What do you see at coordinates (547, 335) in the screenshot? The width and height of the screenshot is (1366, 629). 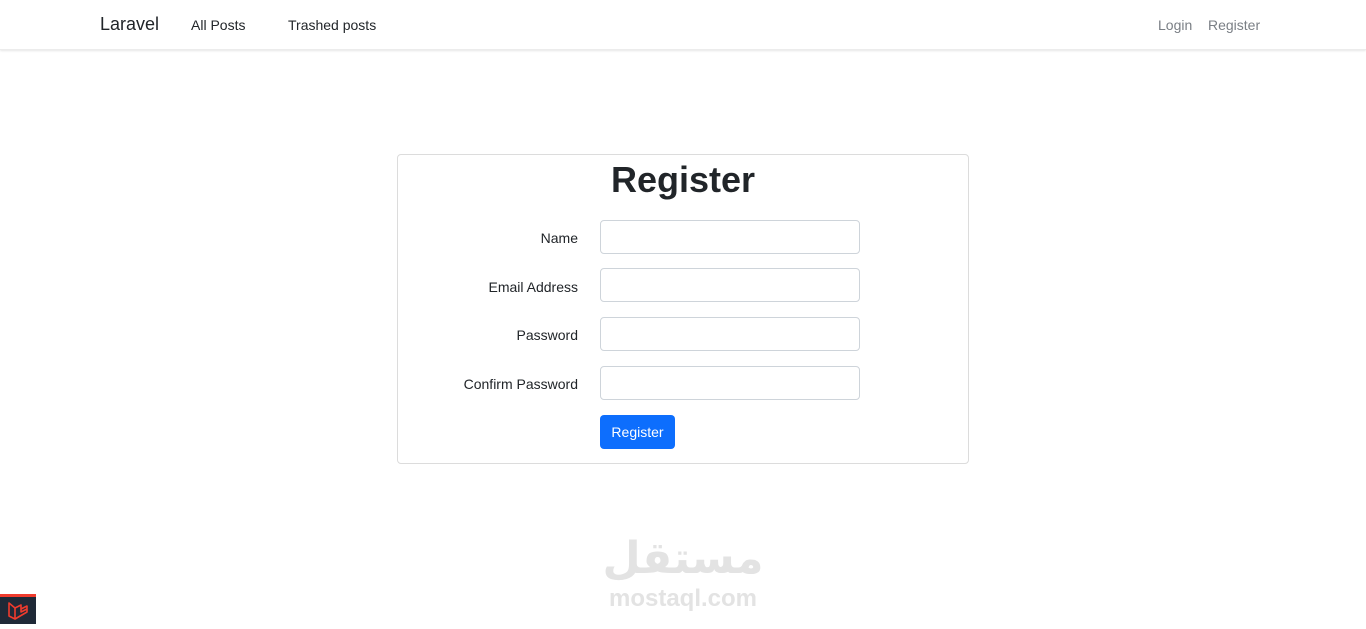 I see `password-label: Password` at bounding box center [547, 335].